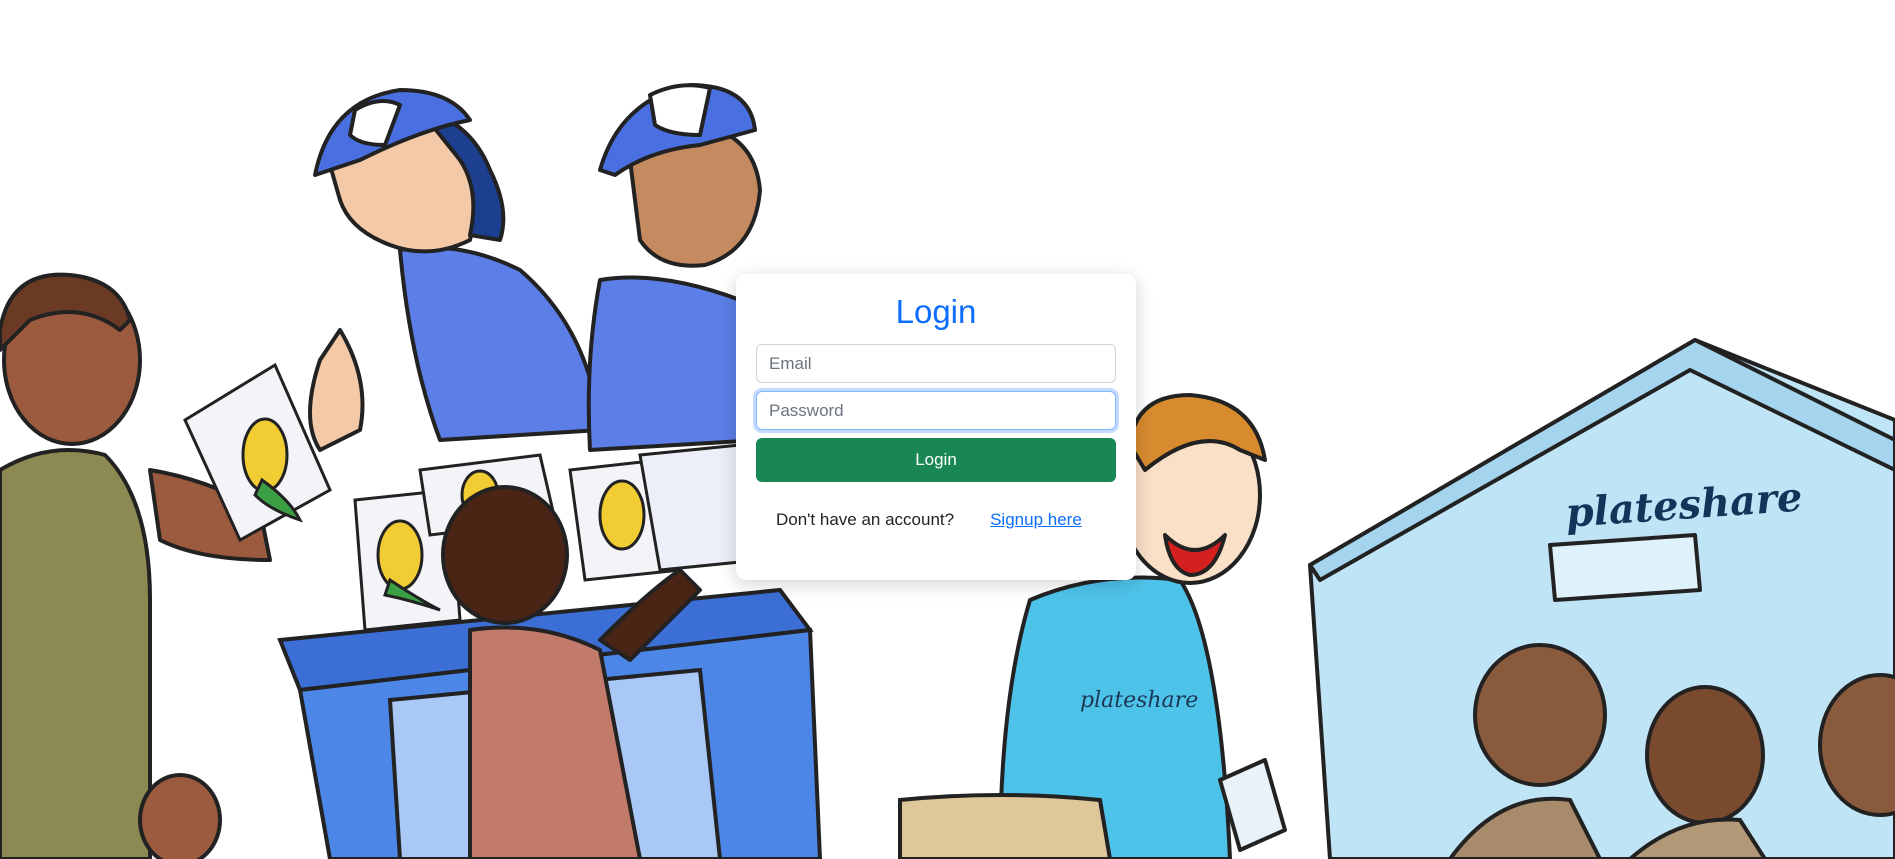 Image resolution: width=1895 pixels, height=859 pixels. What do you see at coordinates (936, 460) in the screenshot?
I see `login-button: Login` at bounding box center [936, 460].